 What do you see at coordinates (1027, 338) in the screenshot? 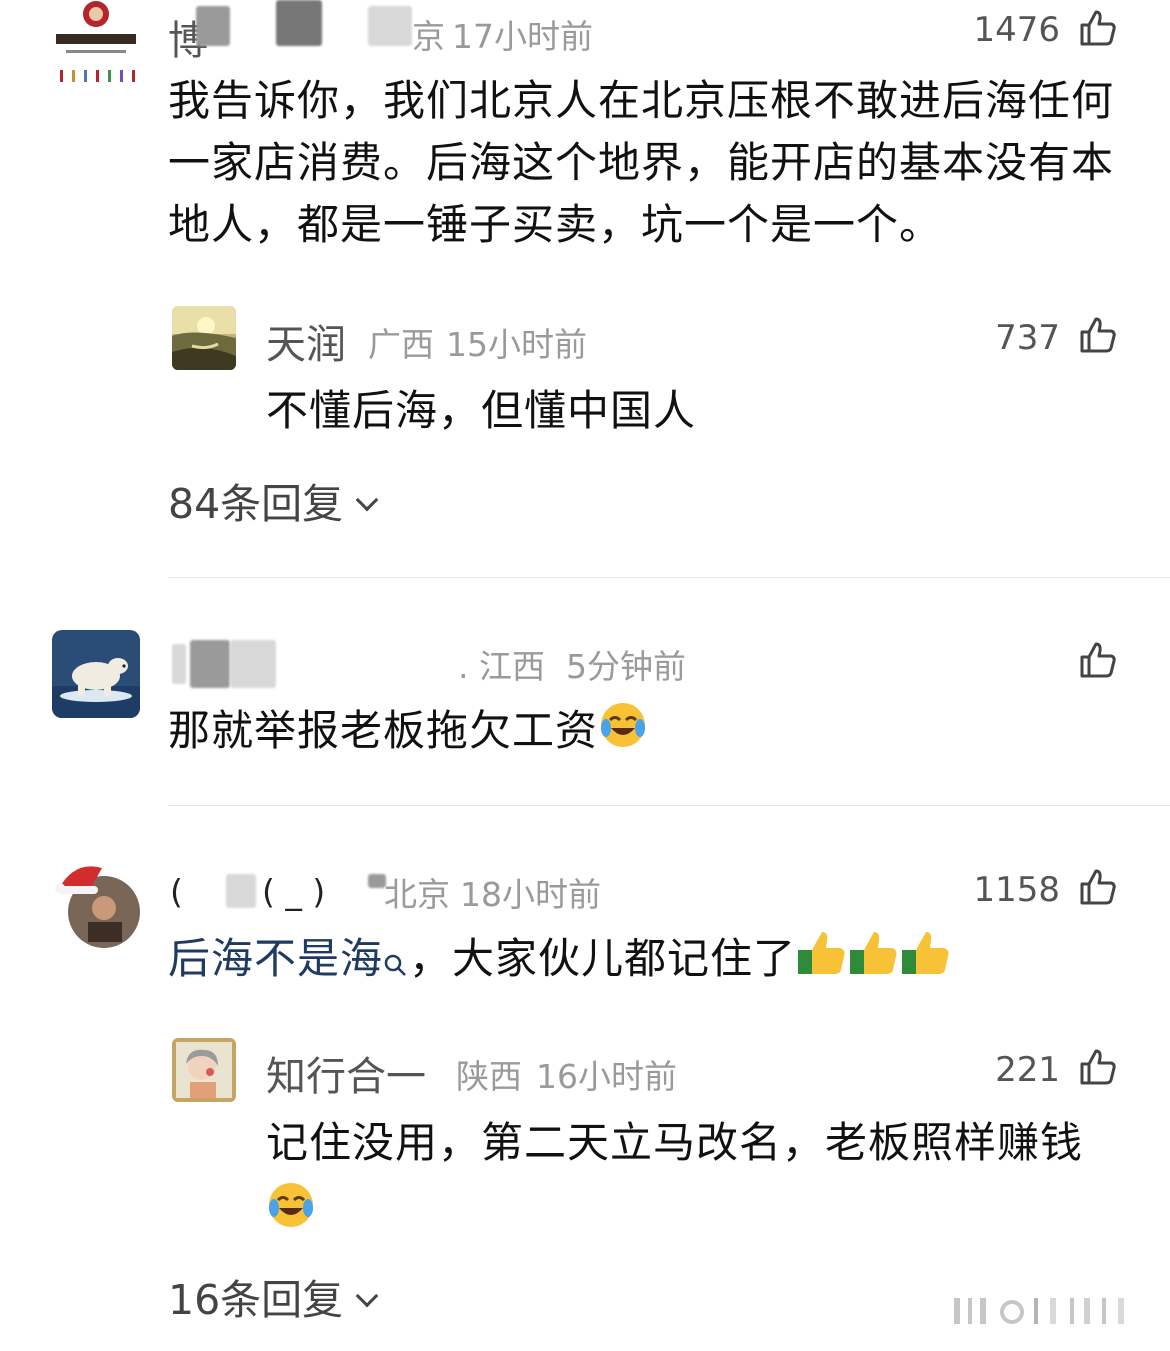
I see `like-count: 737` at bounding box center [1027, 338].